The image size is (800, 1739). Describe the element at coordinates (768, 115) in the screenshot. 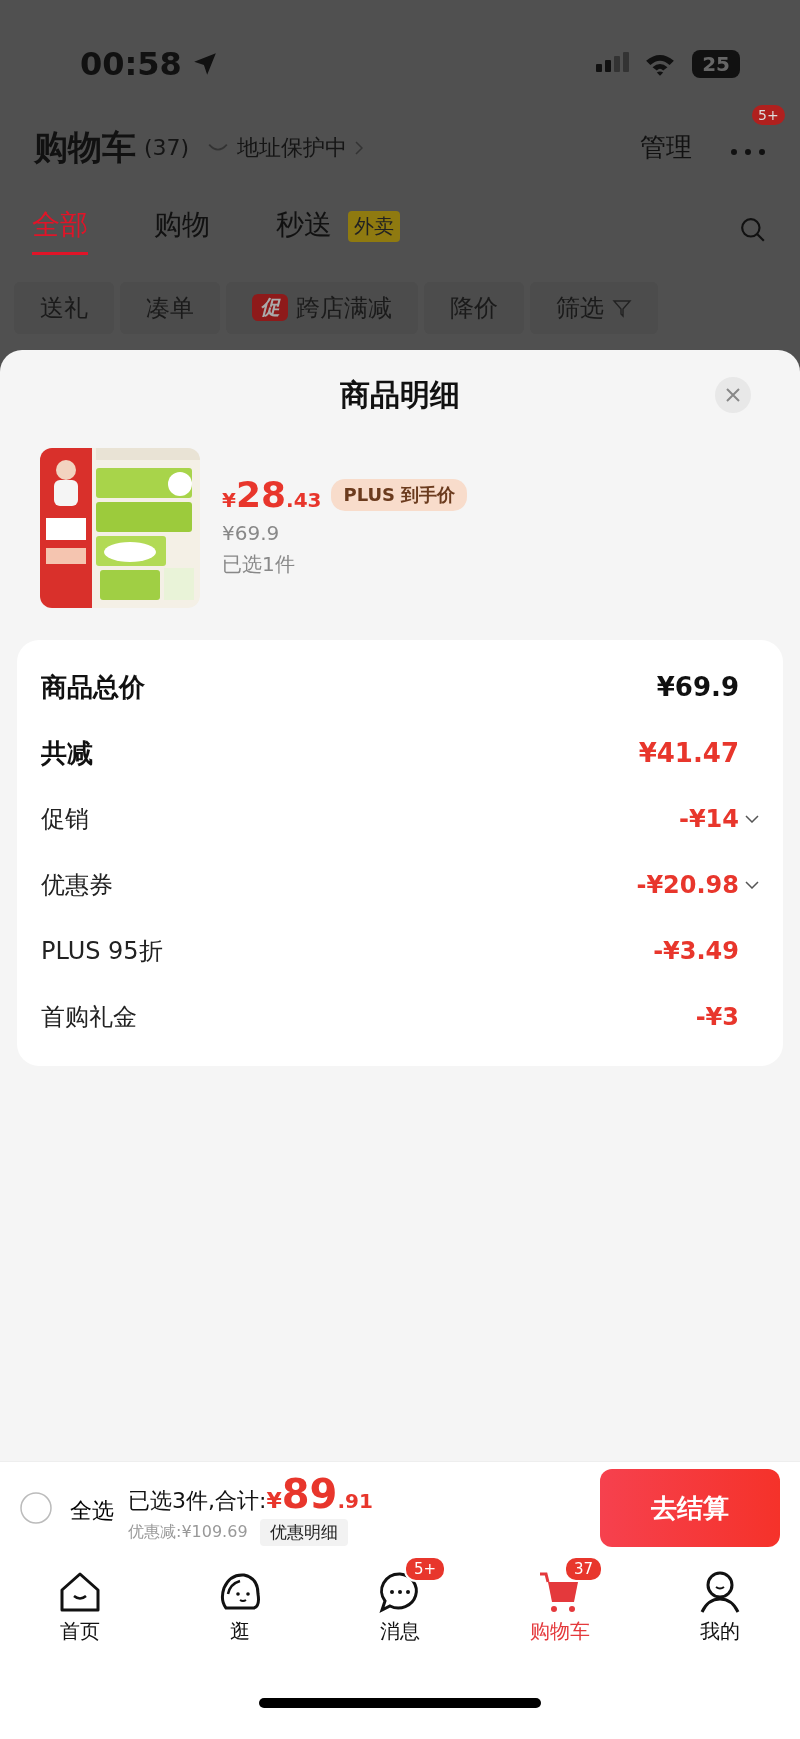

I see `notification-badge: 5+` at that location.